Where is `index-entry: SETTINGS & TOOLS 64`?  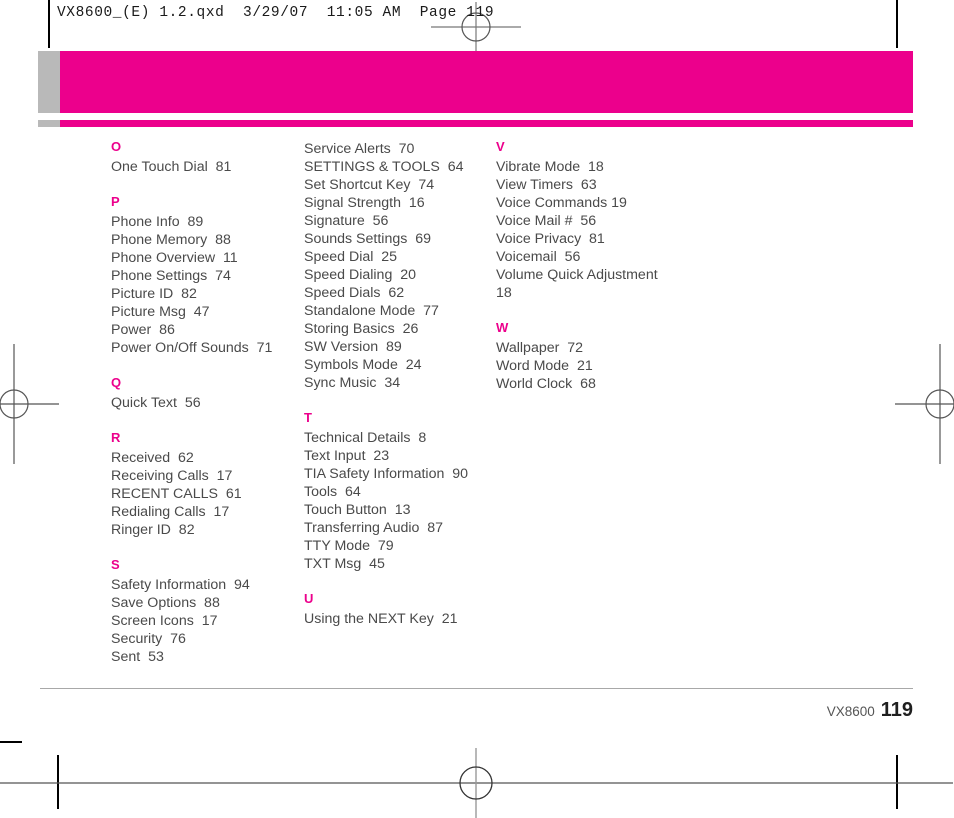
index-entry: SETTINGS & TOOLS 64 is located at coordinates (399, 167).